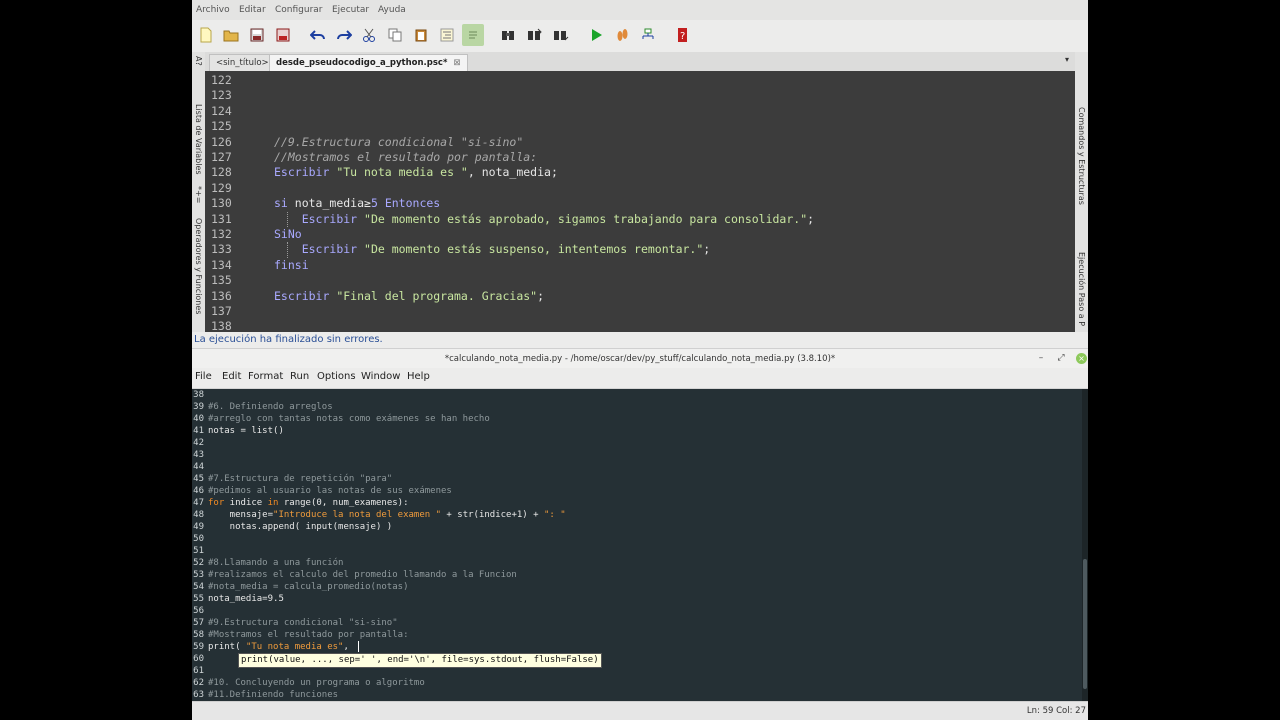 The width and height of the screenshot is (1280, 720). I want to click on operators-symbol: *+=, so click(198, 194).